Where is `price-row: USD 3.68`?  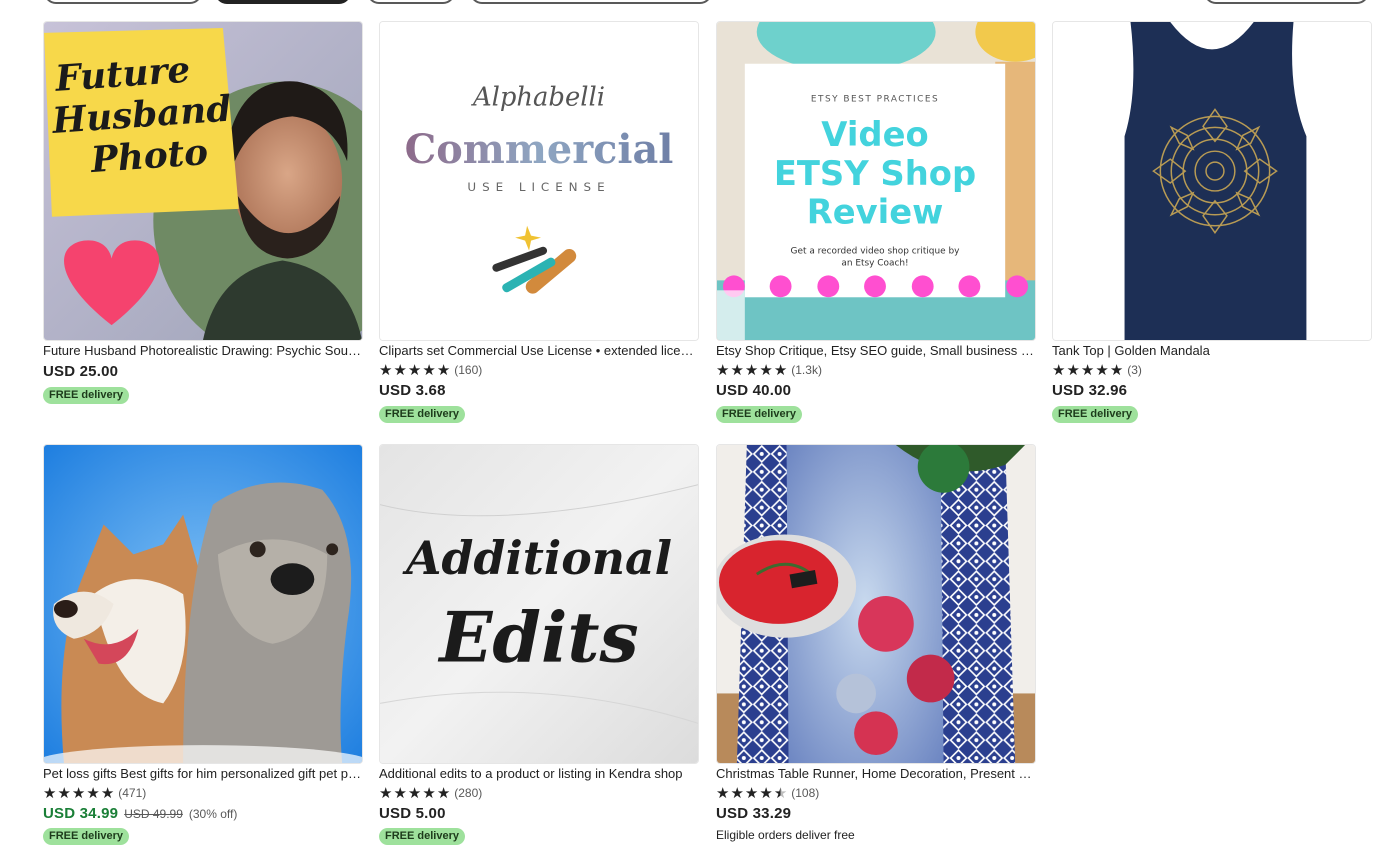 price-row: USD 3.68 is located at coordinates (412, 390).